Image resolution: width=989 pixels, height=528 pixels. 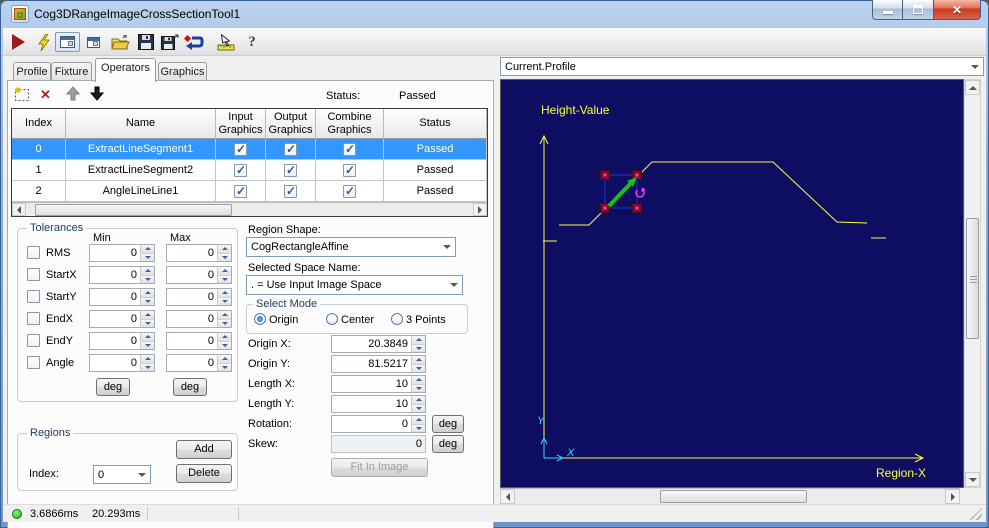 What do you see at coordinates (226, 42) in the screenshot?
I see `pointer-ruler-icon` at bounding box center [226, 42].